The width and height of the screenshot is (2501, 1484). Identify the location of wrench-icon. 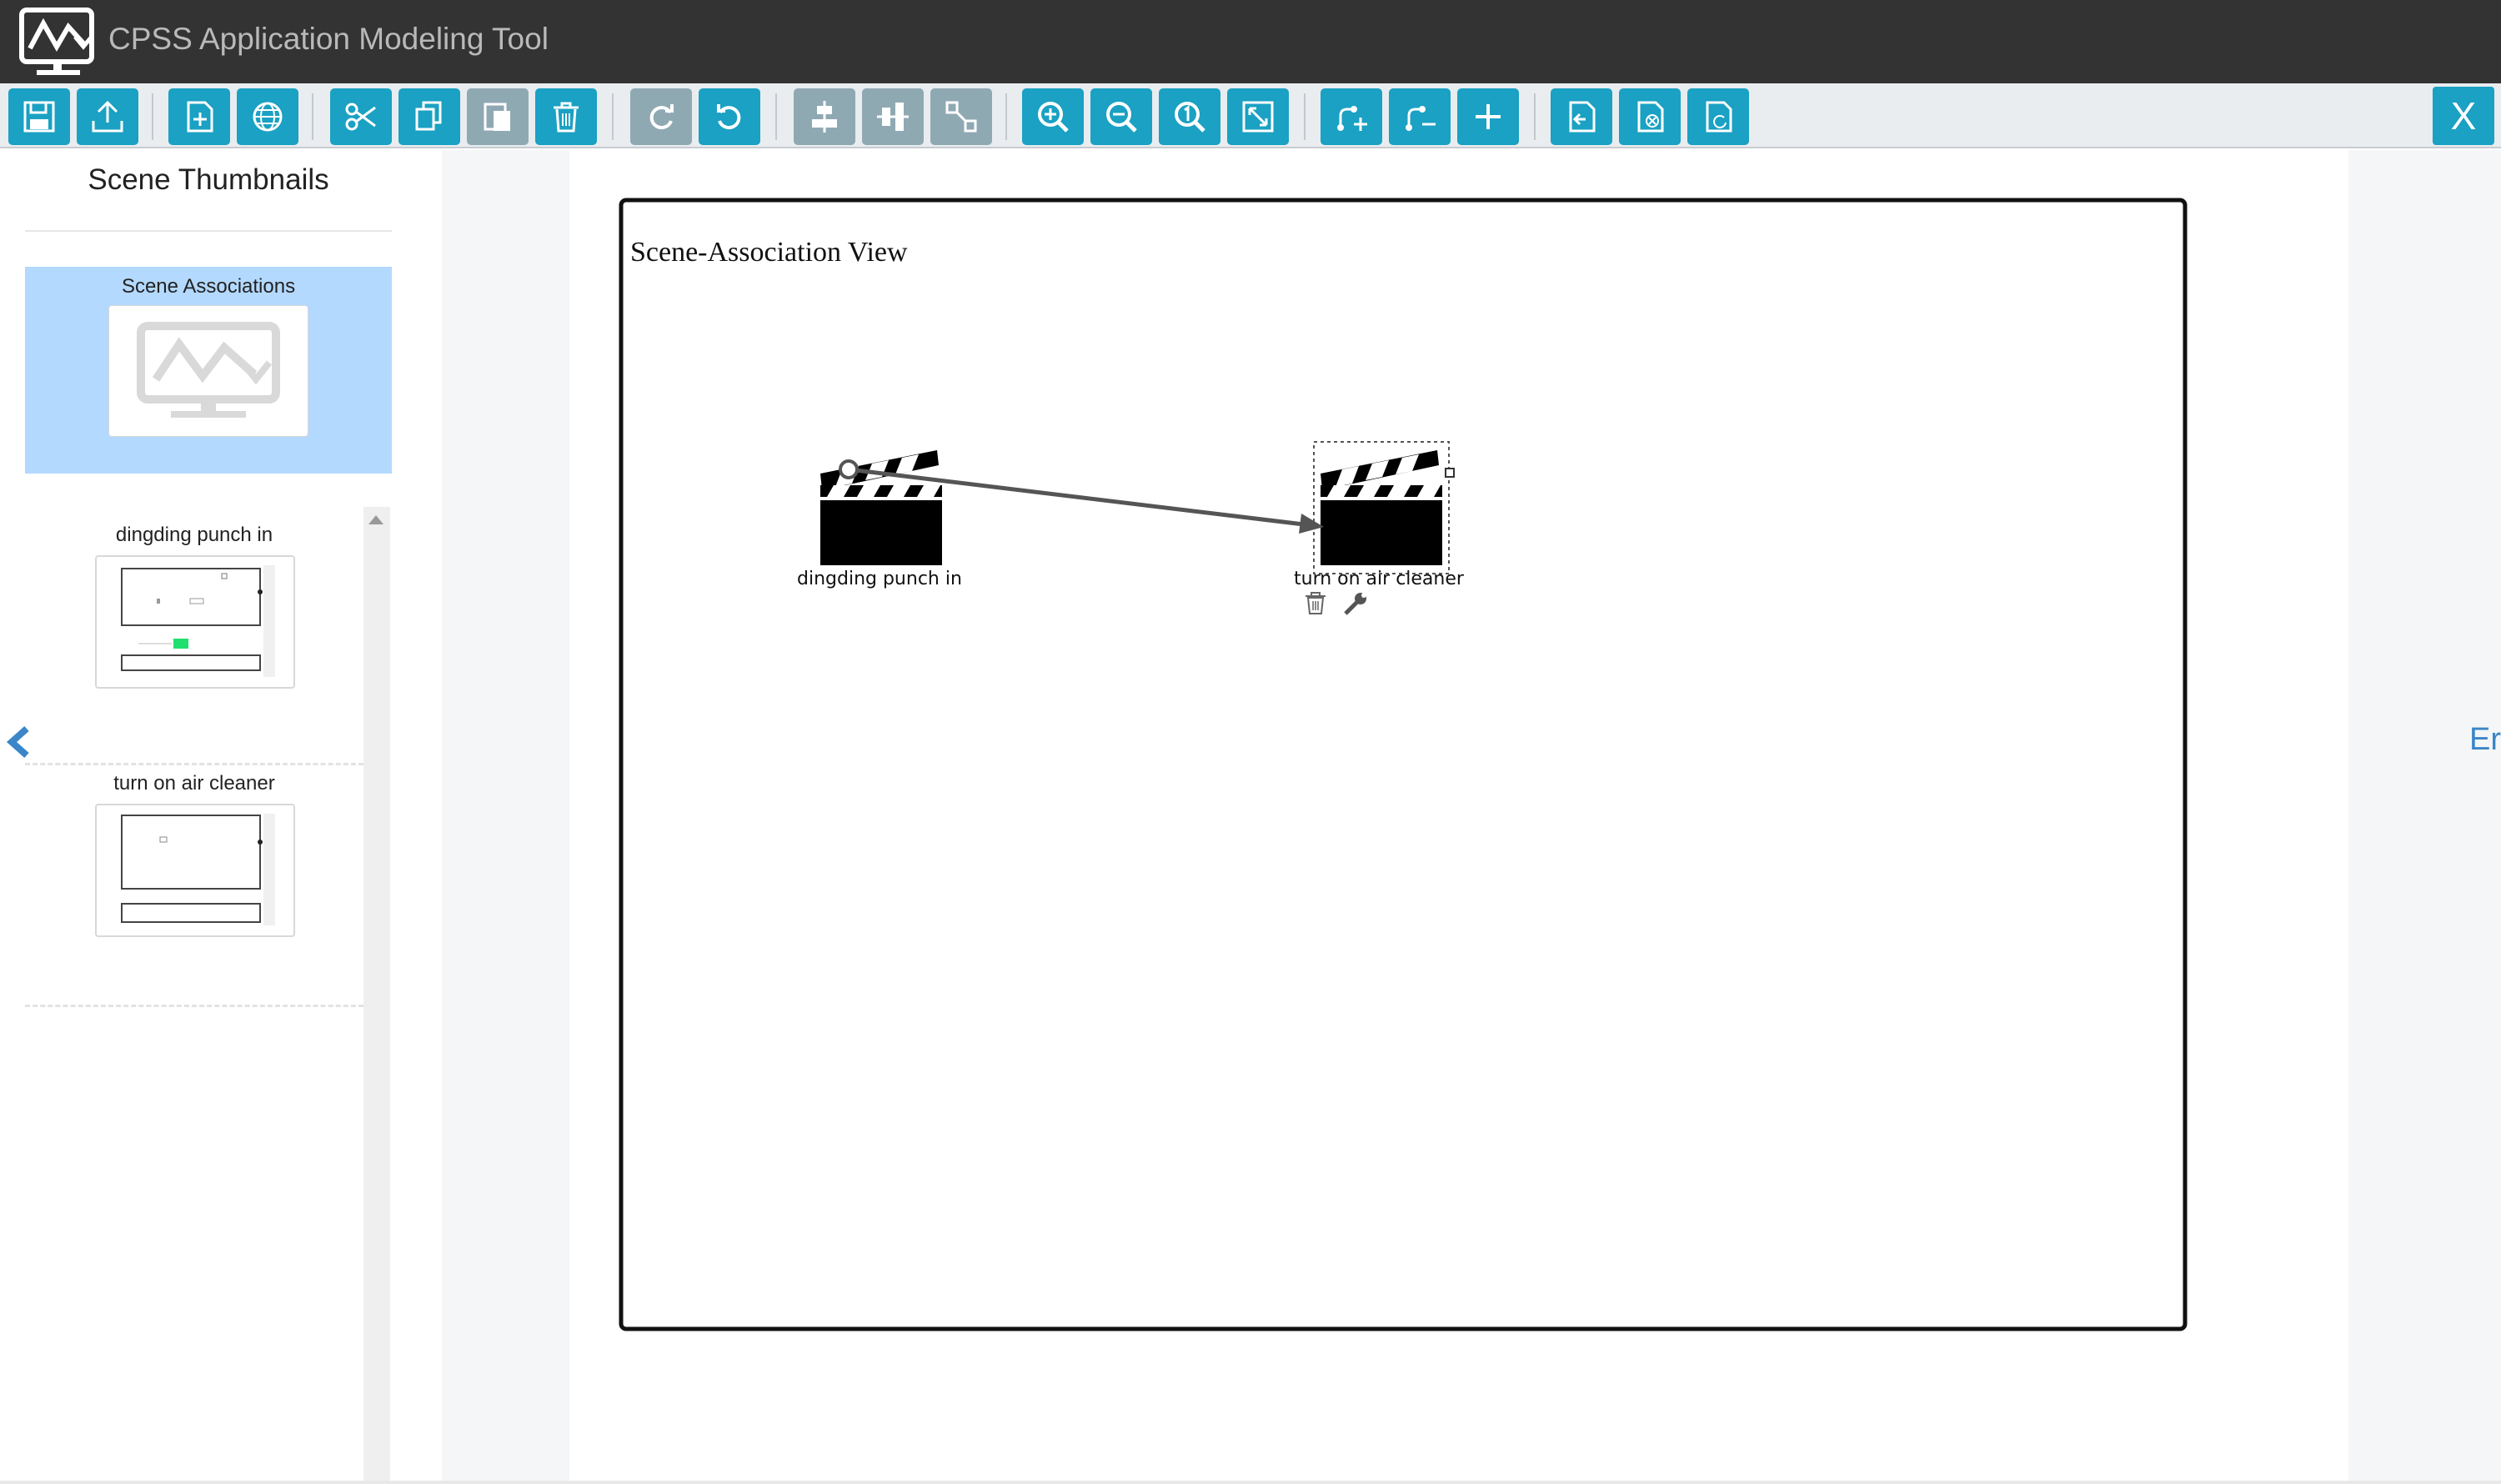
(1355, 604).